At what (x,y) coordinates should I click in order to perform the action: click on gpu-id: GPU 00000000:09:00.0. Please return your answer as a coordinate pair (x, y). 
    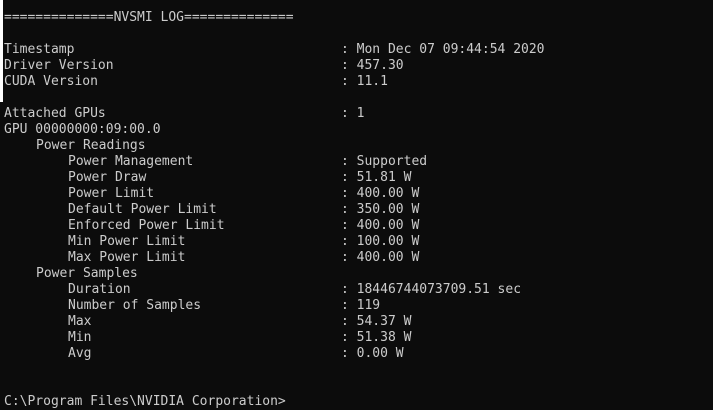
    Looking at the image, I should click on (82, 129).